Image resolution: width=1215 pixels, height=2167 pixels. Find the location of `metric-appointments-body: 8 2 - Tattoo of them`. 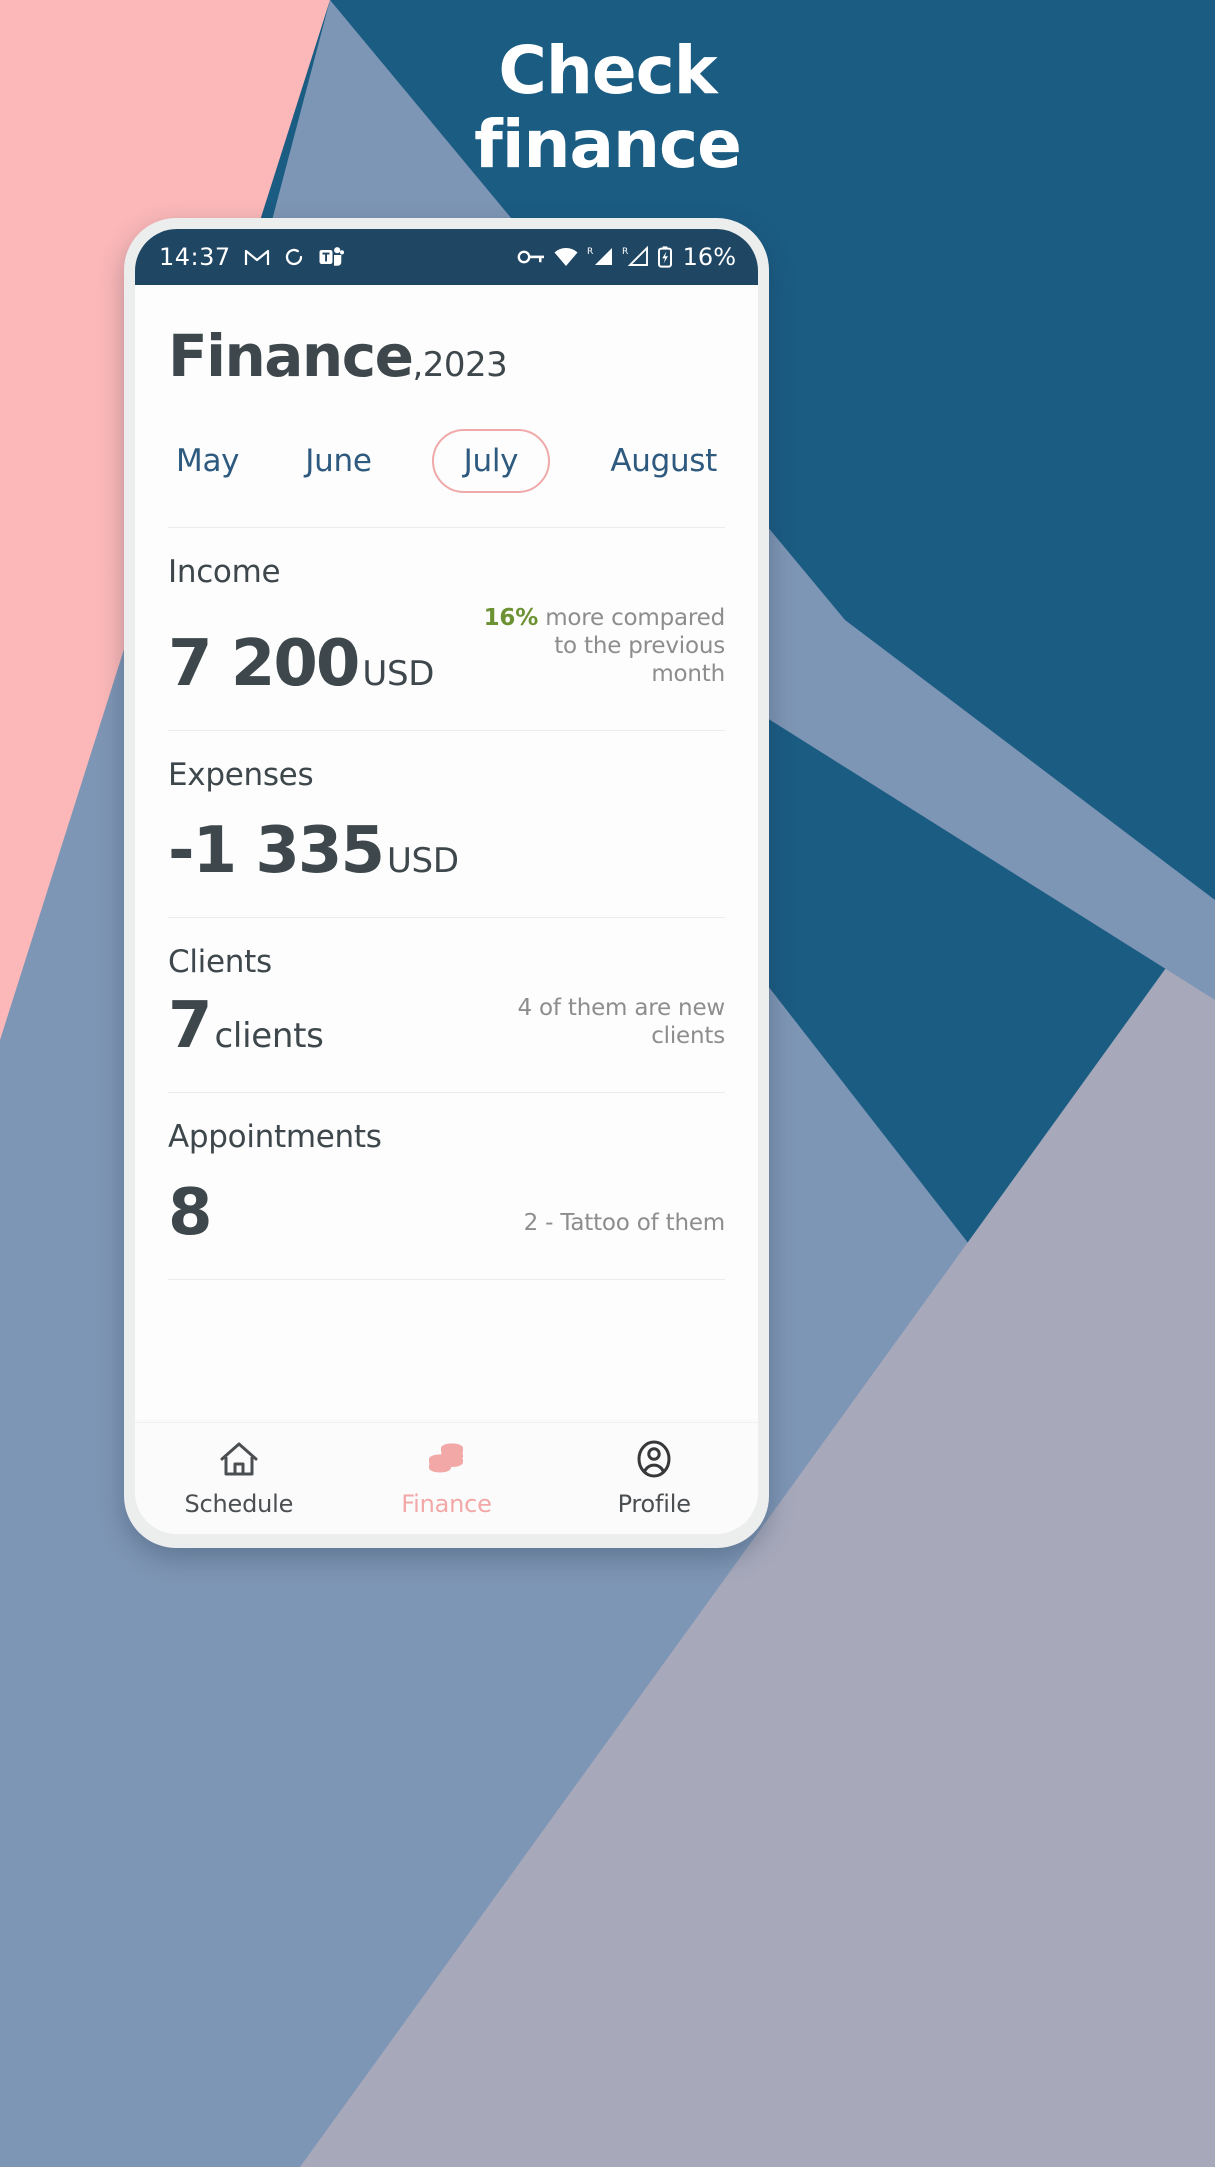

metric-appointments-body: 8 2 - Tattoo of them is located at coordinates (446, 1213).